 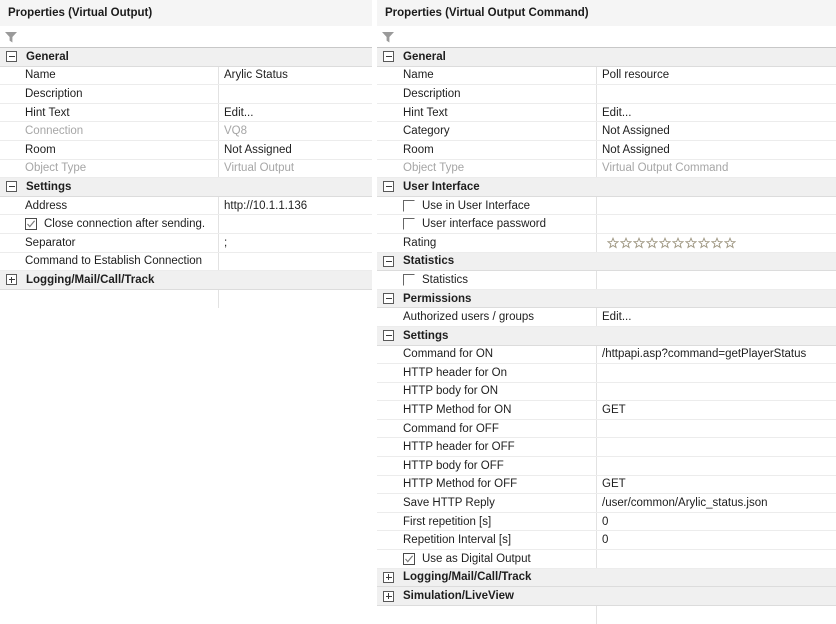 I want to click on property-row: HTTP body for OFF, so click(x=606, y=466).